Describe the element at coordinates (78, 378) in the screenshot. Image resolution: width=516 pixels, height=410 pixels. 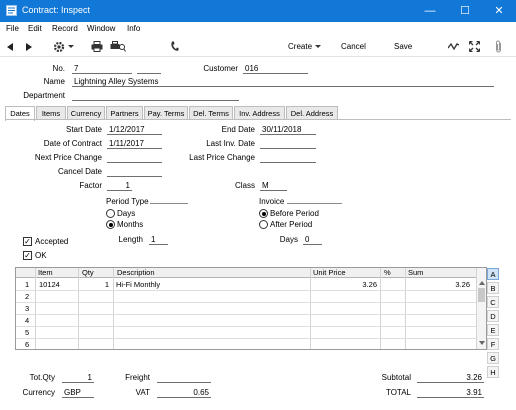
I see `tot-qty-field: 1` at that location.